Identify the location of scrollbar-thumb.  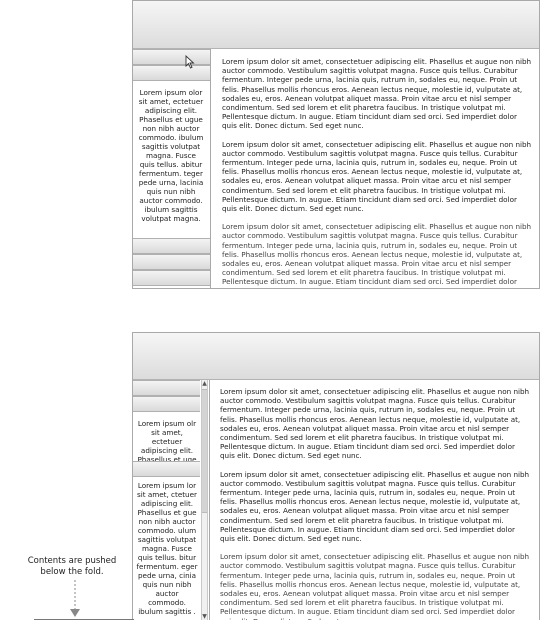
(204, 451).